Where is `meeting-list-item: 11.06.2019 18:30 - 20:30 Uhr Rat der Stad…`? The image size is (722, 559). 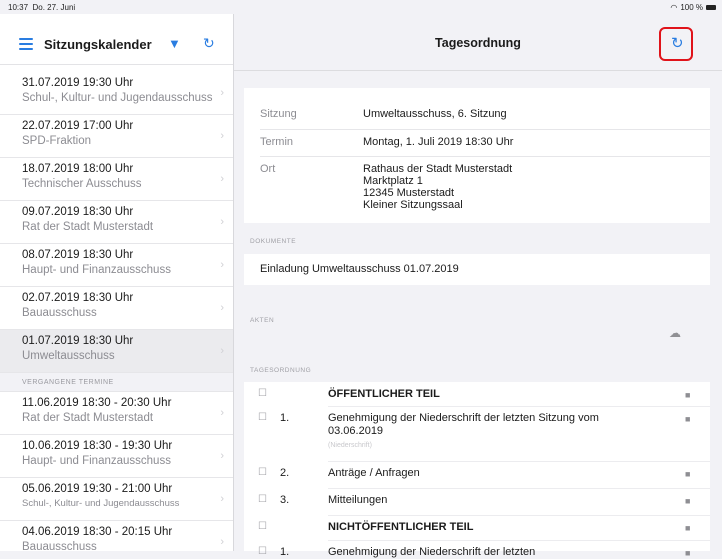
meeting-list-item: 11.06.2019 18:30 - 20:30 Uhr Rat der Stad… is located at coordinates (116, 413).